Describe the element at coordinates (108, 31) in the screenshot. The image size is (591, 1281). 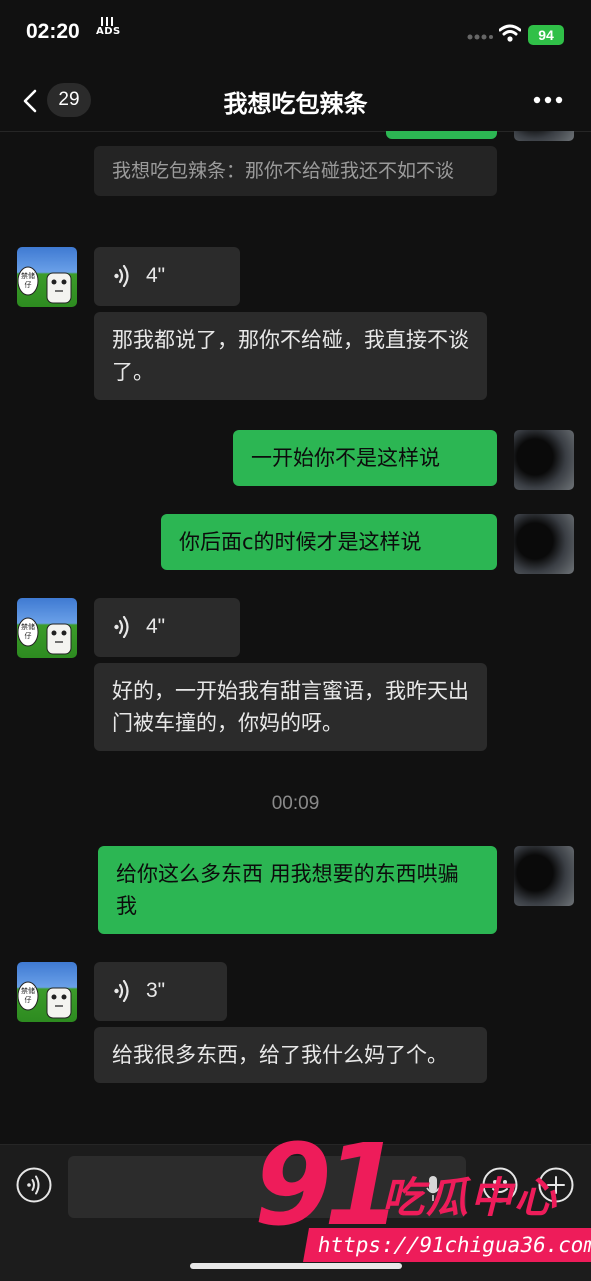
I see `ads-label: ADS` at that location.